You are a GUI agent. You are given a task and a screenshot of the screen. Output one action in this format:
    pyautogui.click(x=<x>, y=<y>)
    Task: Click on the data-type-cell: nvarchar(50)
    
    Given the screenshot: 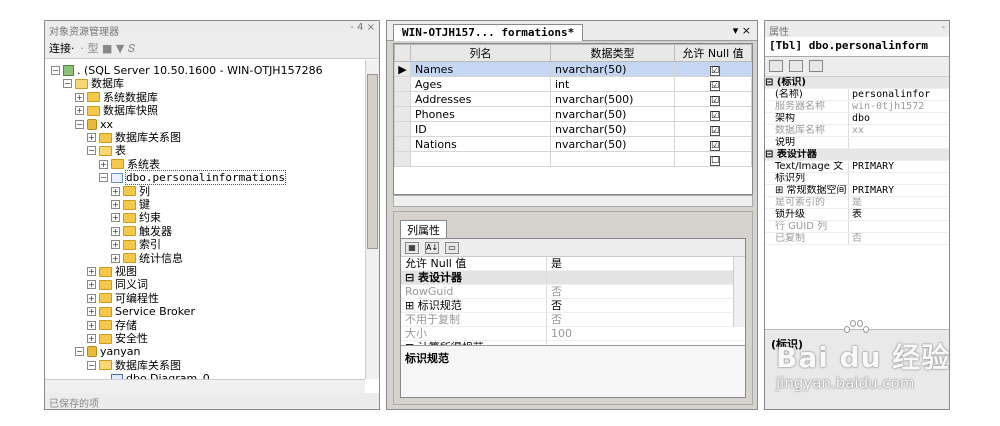 What is the action you would take?
    pyautogui.click(x=612, y=114)
    